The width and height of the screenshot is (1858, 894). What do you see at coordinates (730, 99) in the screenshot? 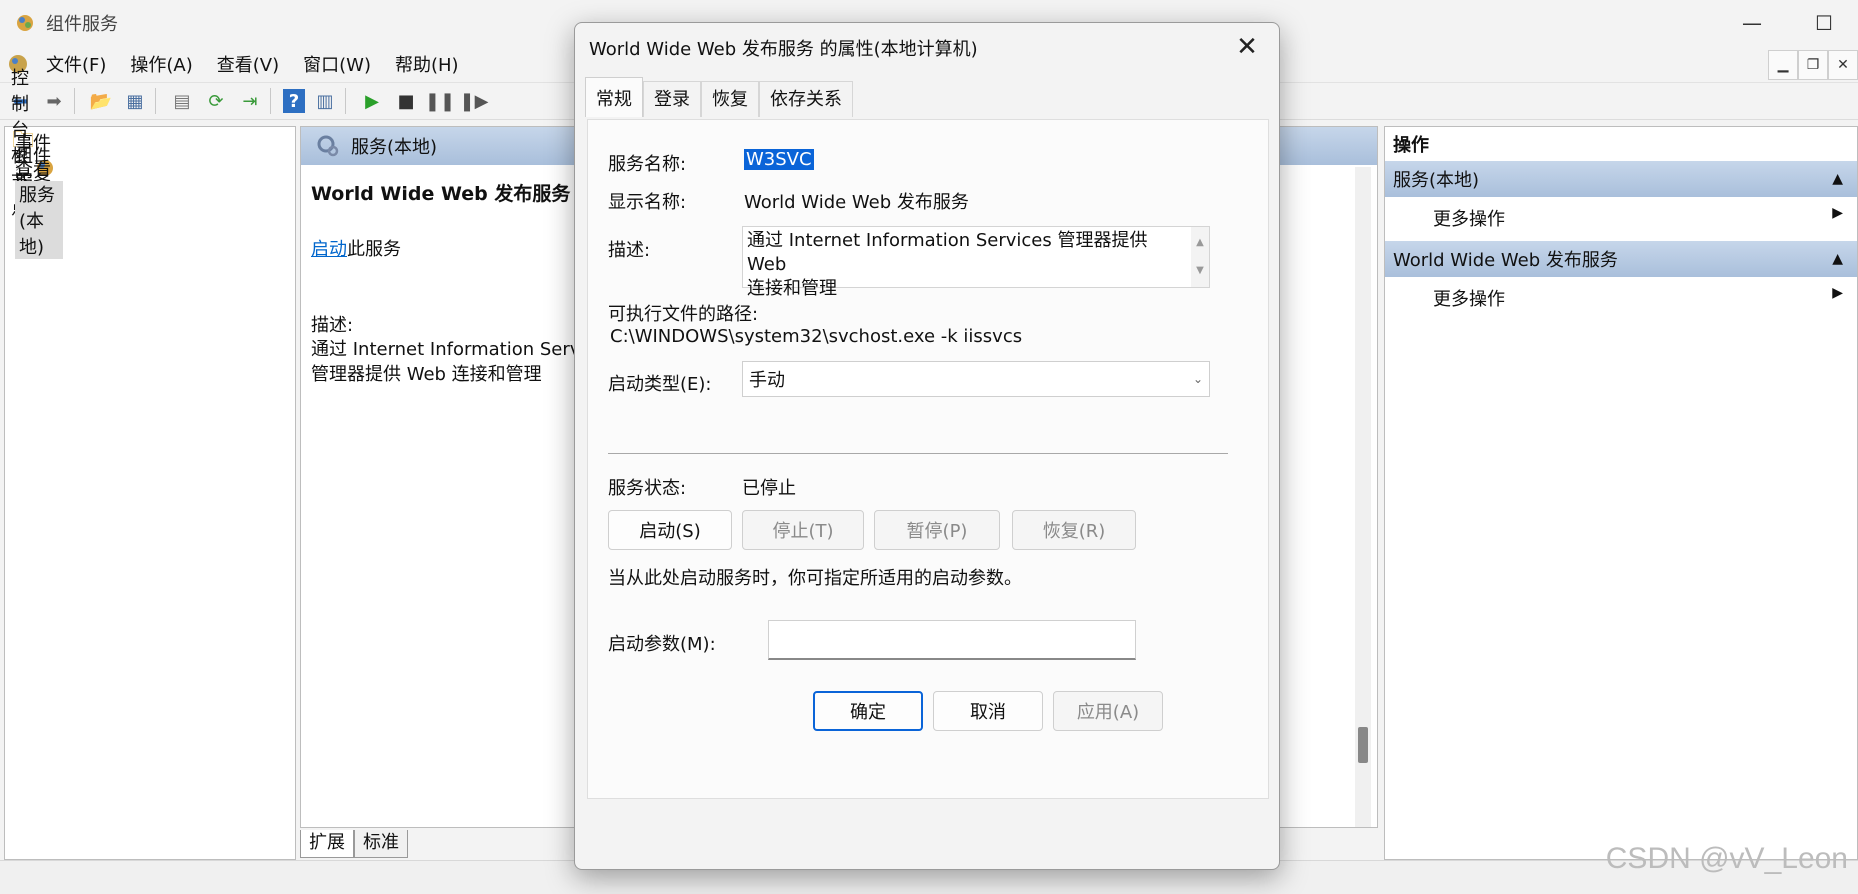
I see `tab-recovery: 恢复` at bounding box center [730, 99].